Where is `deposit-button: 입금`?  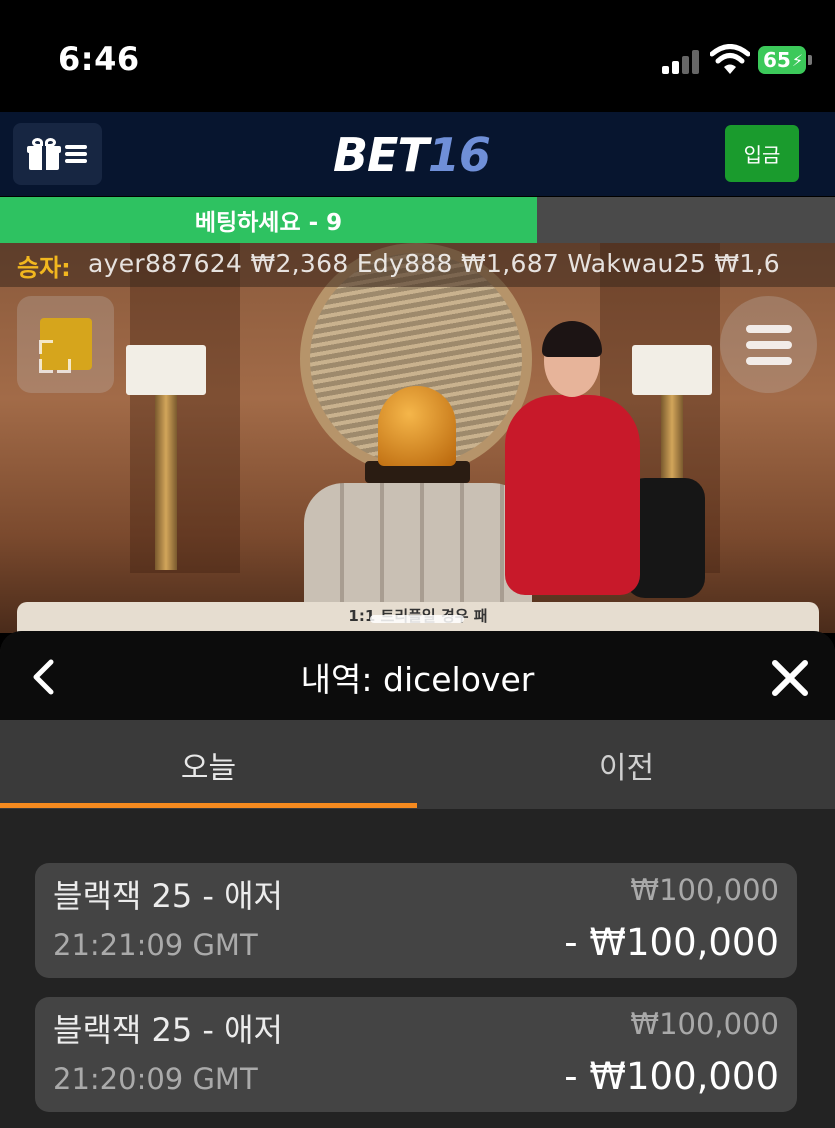
deposit-button: 입금 is located at coordinates (762, 153).